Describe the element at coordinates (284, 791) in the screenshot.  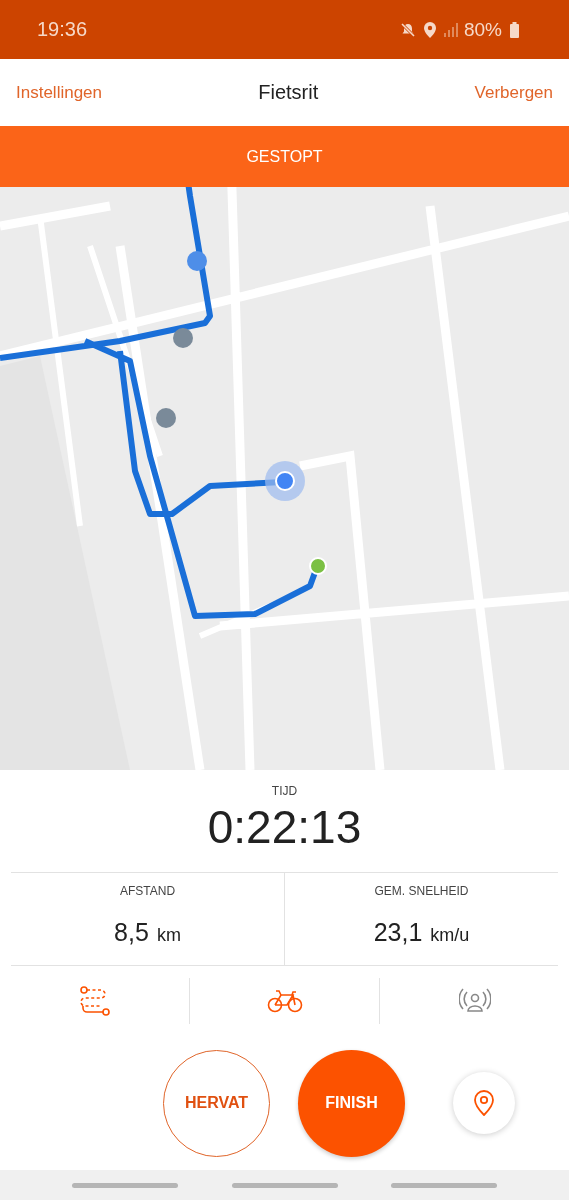
I see `stat-label: TIJD` at that location.